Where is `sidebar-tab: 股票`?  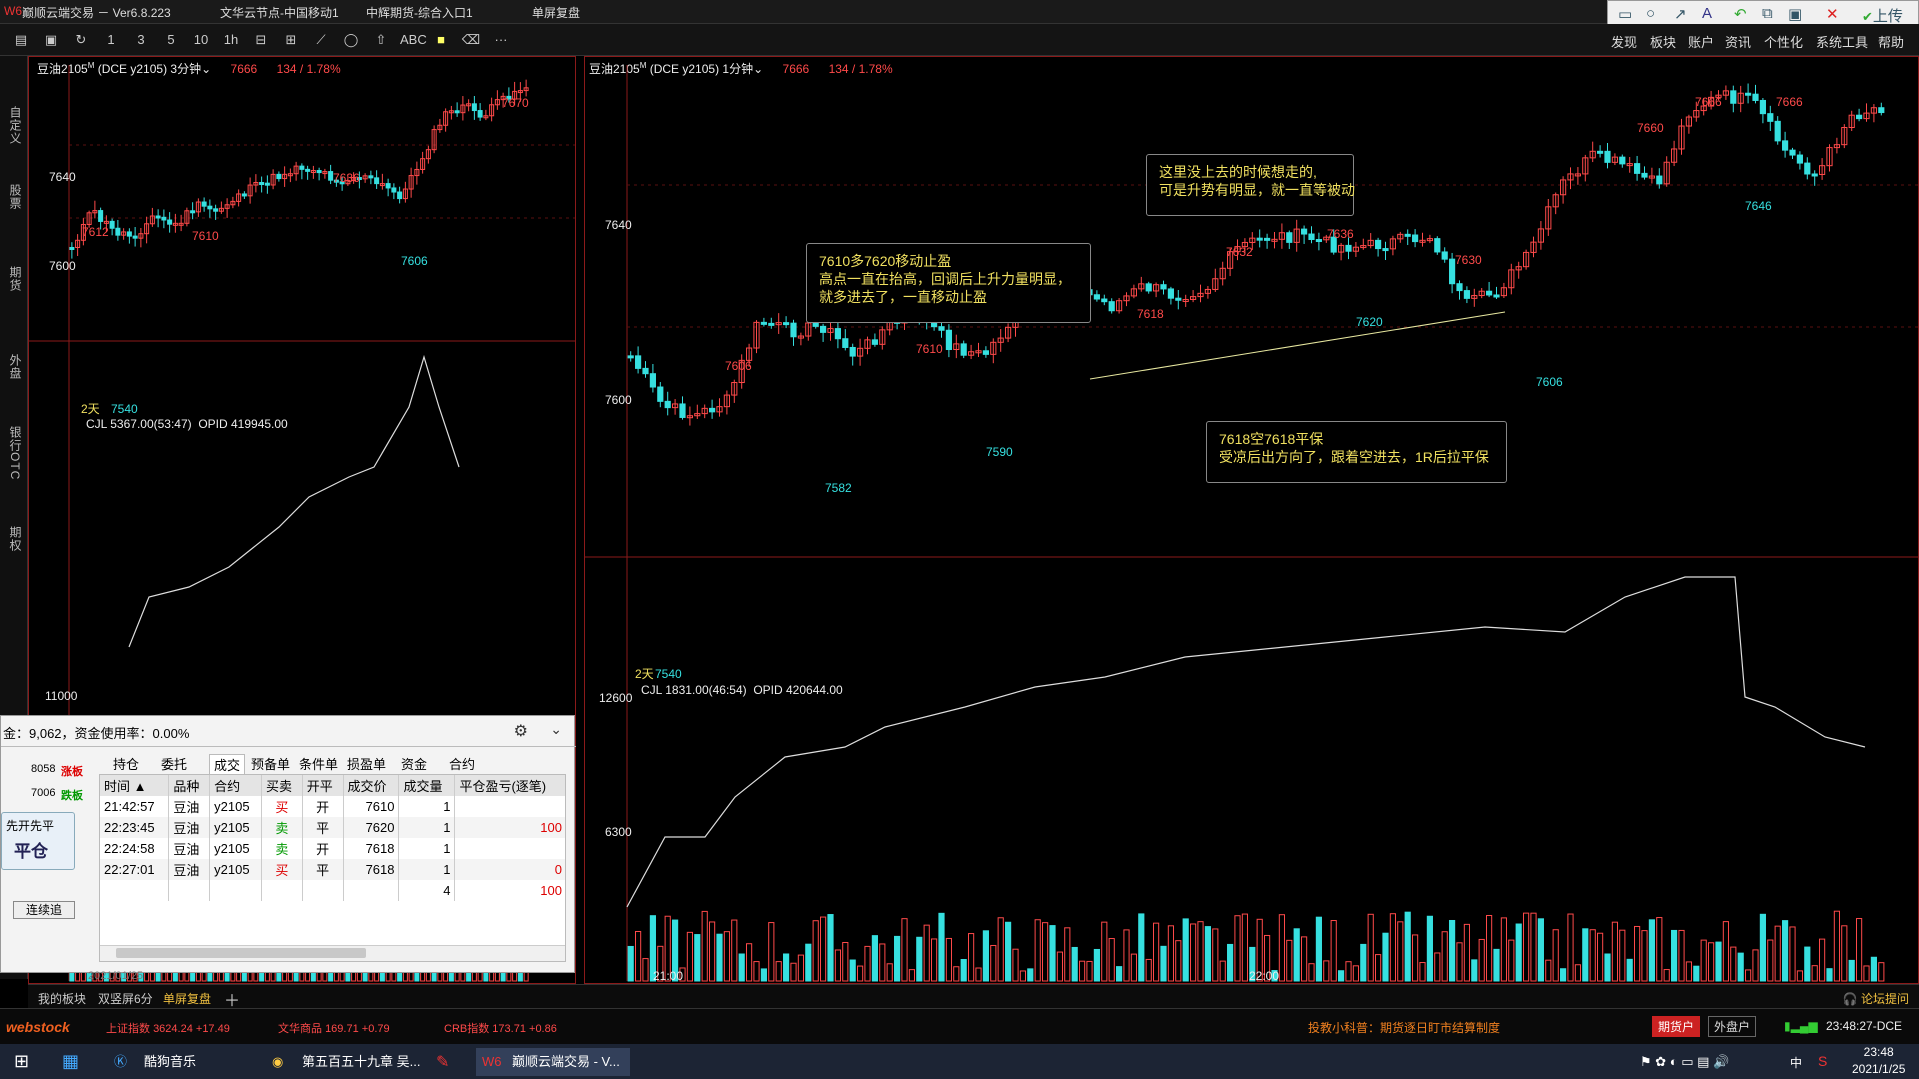 sidebar-tab: 股票 is located at coordinates (14, 197).